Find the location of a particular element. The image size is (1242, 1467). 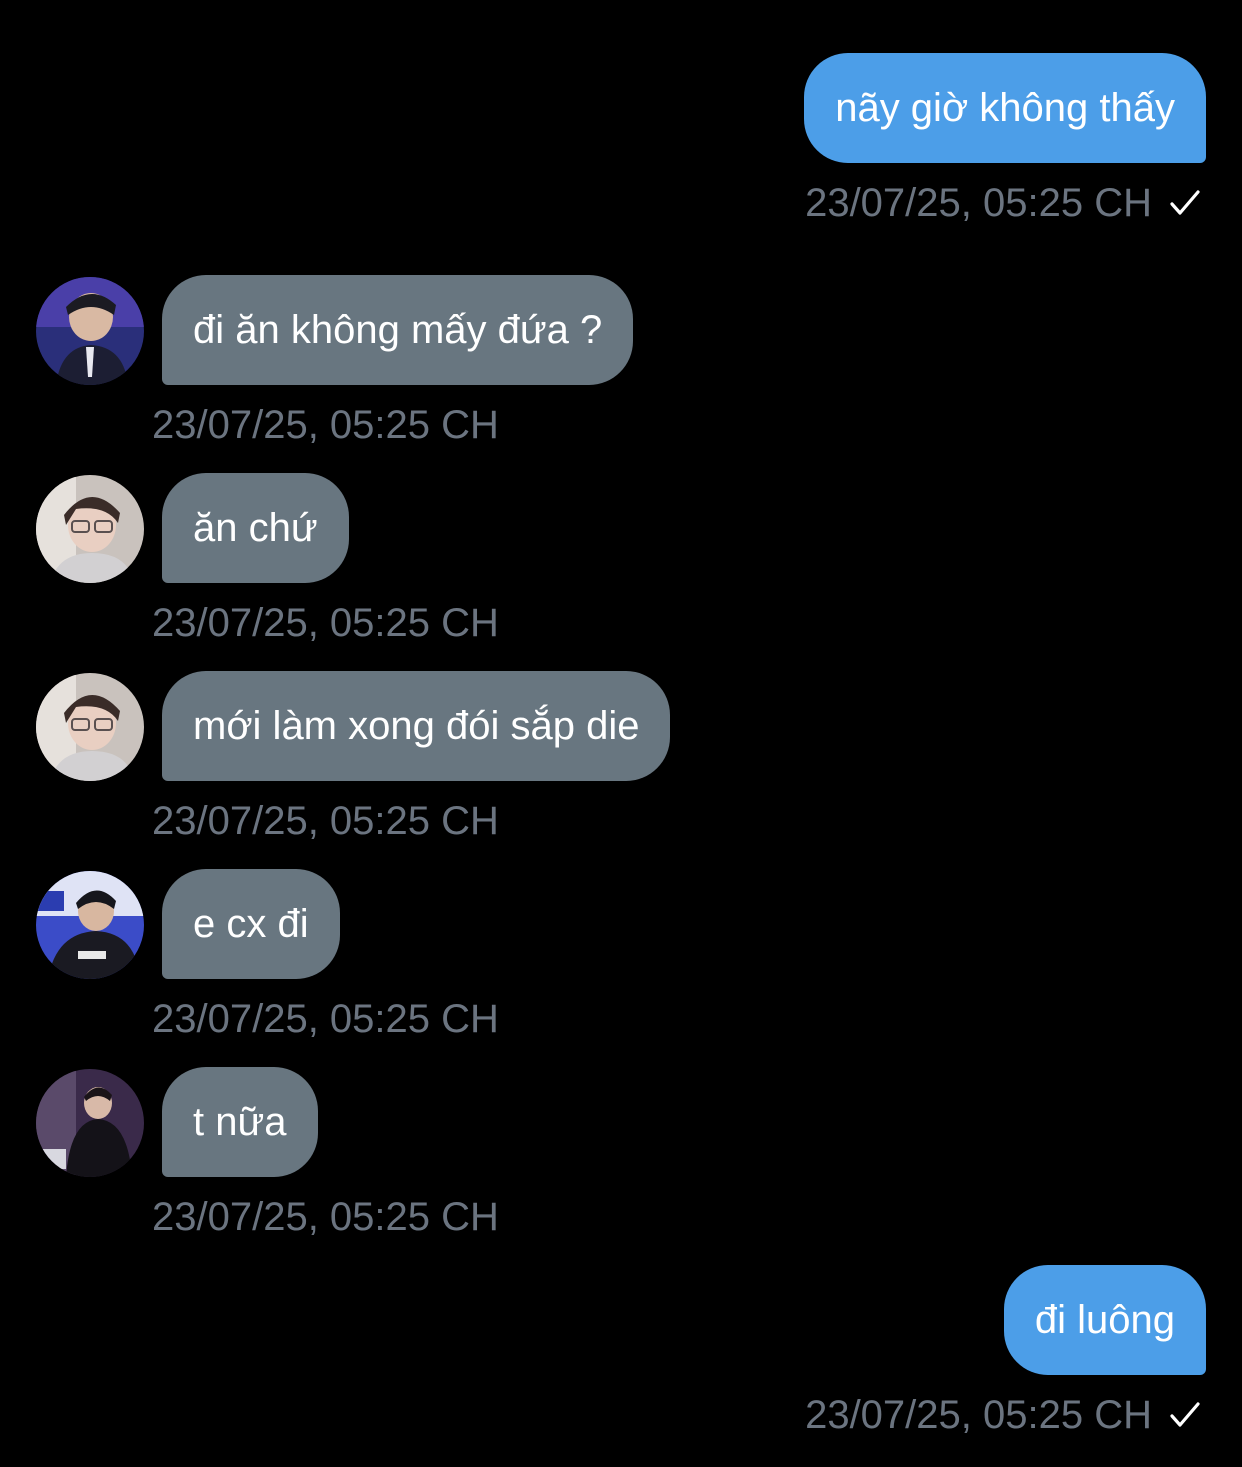

message-text: nãy giờ không thấy is located at coordinates (1005, 108).